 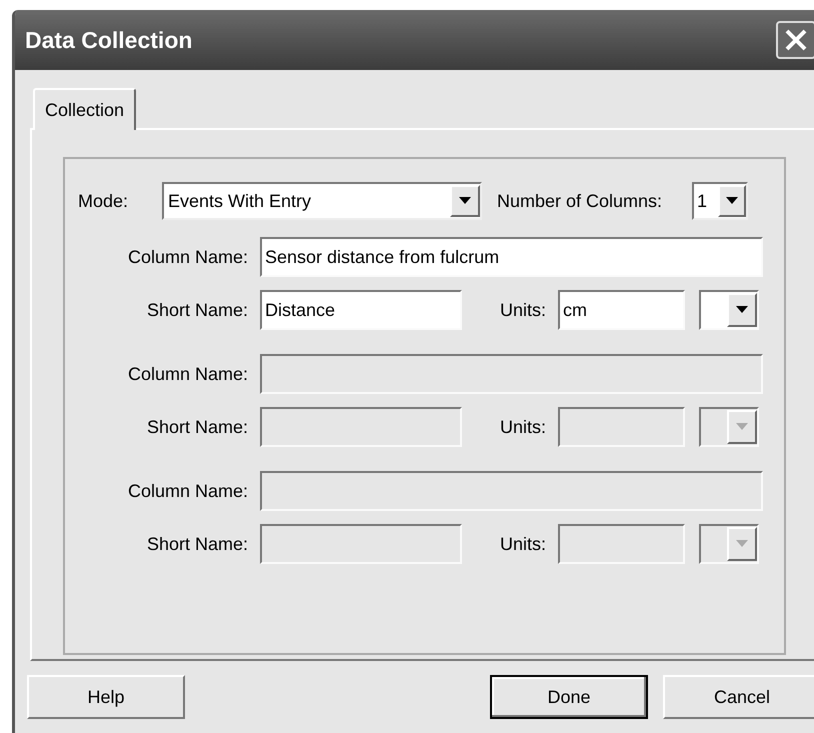 What do you see at coordinates (108, 40) in the screenshot?
I see `window-title: Data Collection` at bounding box center [108, 40].